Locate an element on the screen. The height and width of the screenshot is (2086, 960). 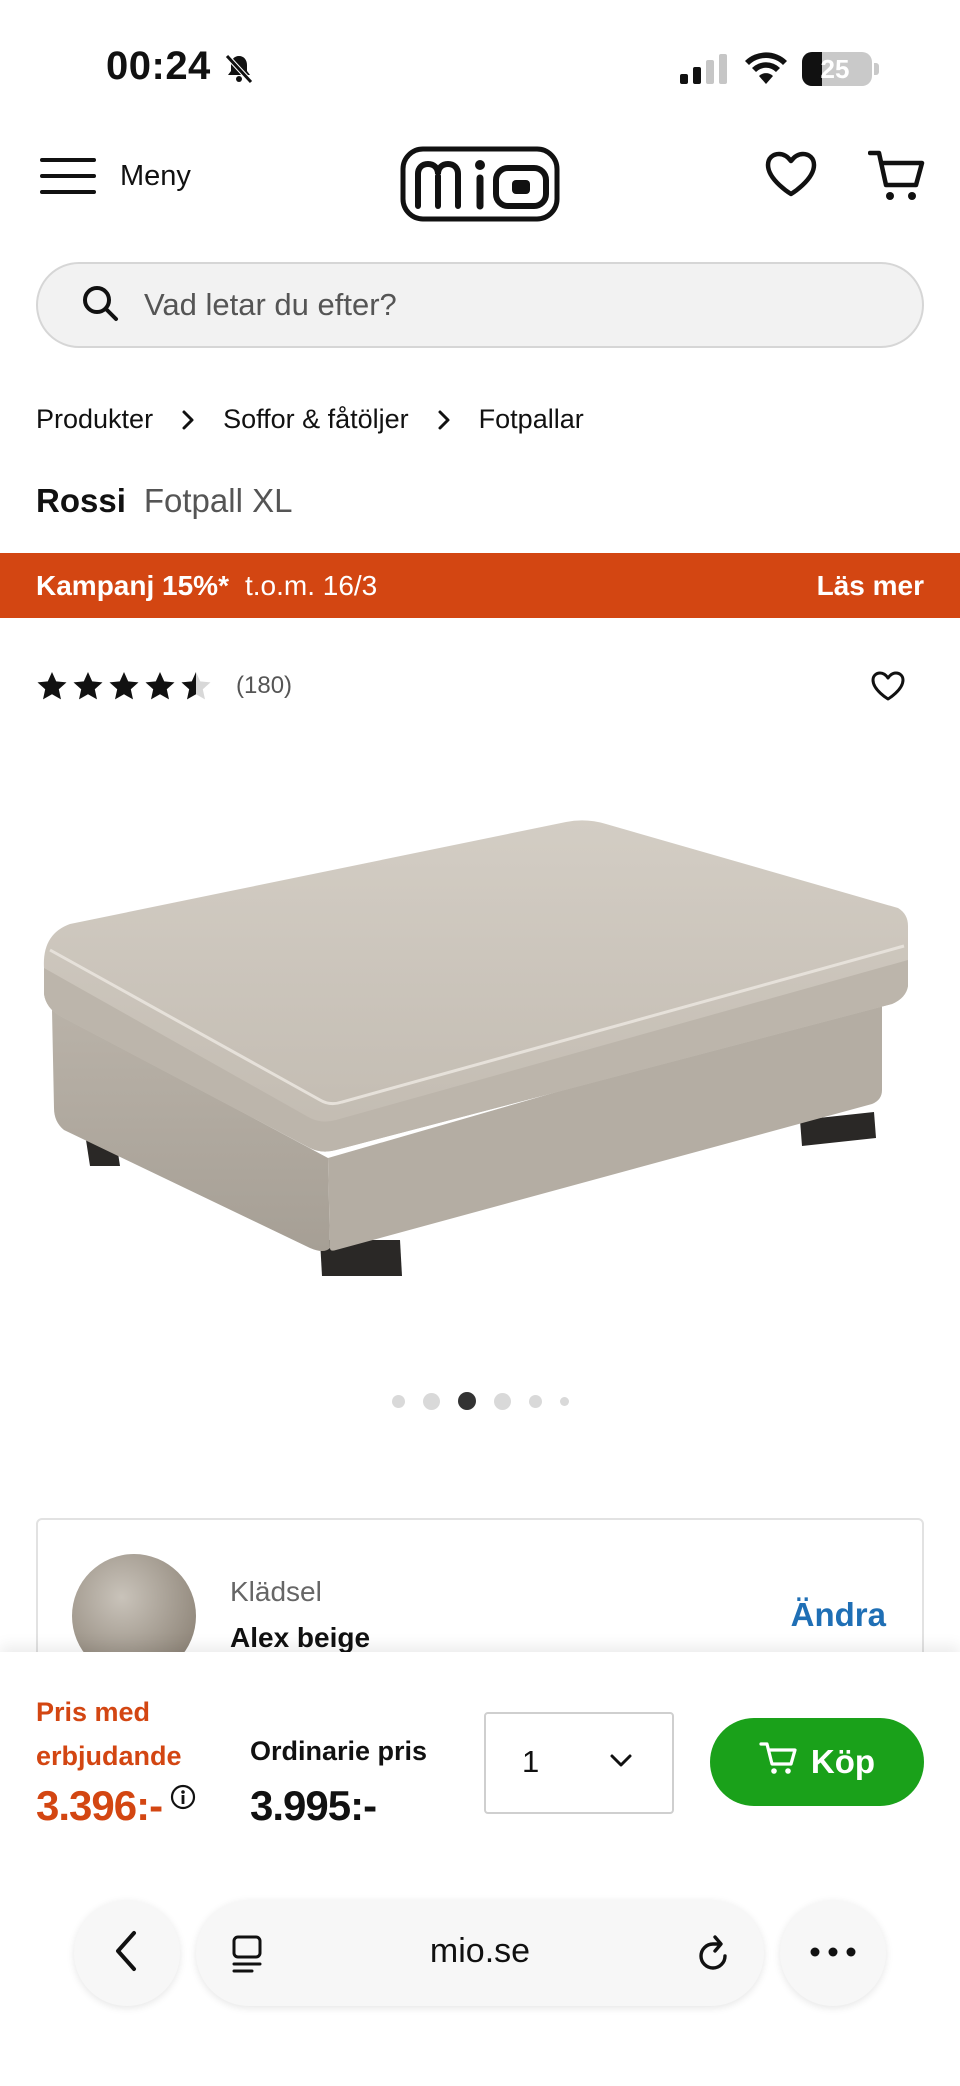
review-count: (180) is located at coordinates (264, 686).